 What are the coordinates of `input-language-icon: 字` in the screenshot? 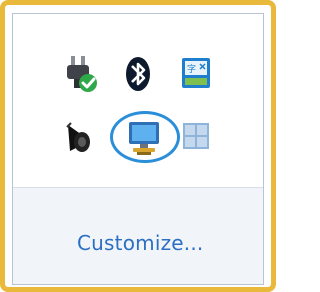 It's located at (196, 74).